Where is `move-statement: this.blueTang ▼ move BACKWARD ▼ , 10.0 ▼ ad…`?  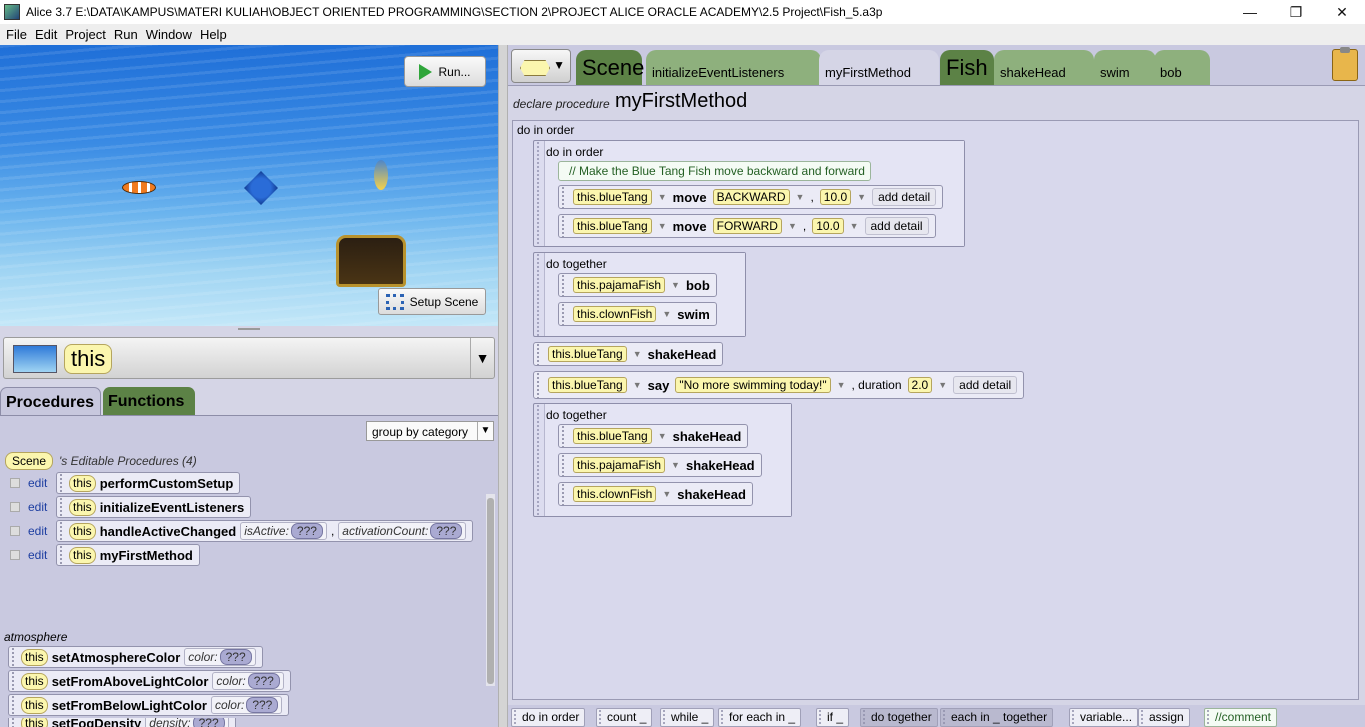 move-statement: this.blueTang ▼ move BACKWARD ▼ , 10.0 ▼ ad… is located at coordinates (751, 197).